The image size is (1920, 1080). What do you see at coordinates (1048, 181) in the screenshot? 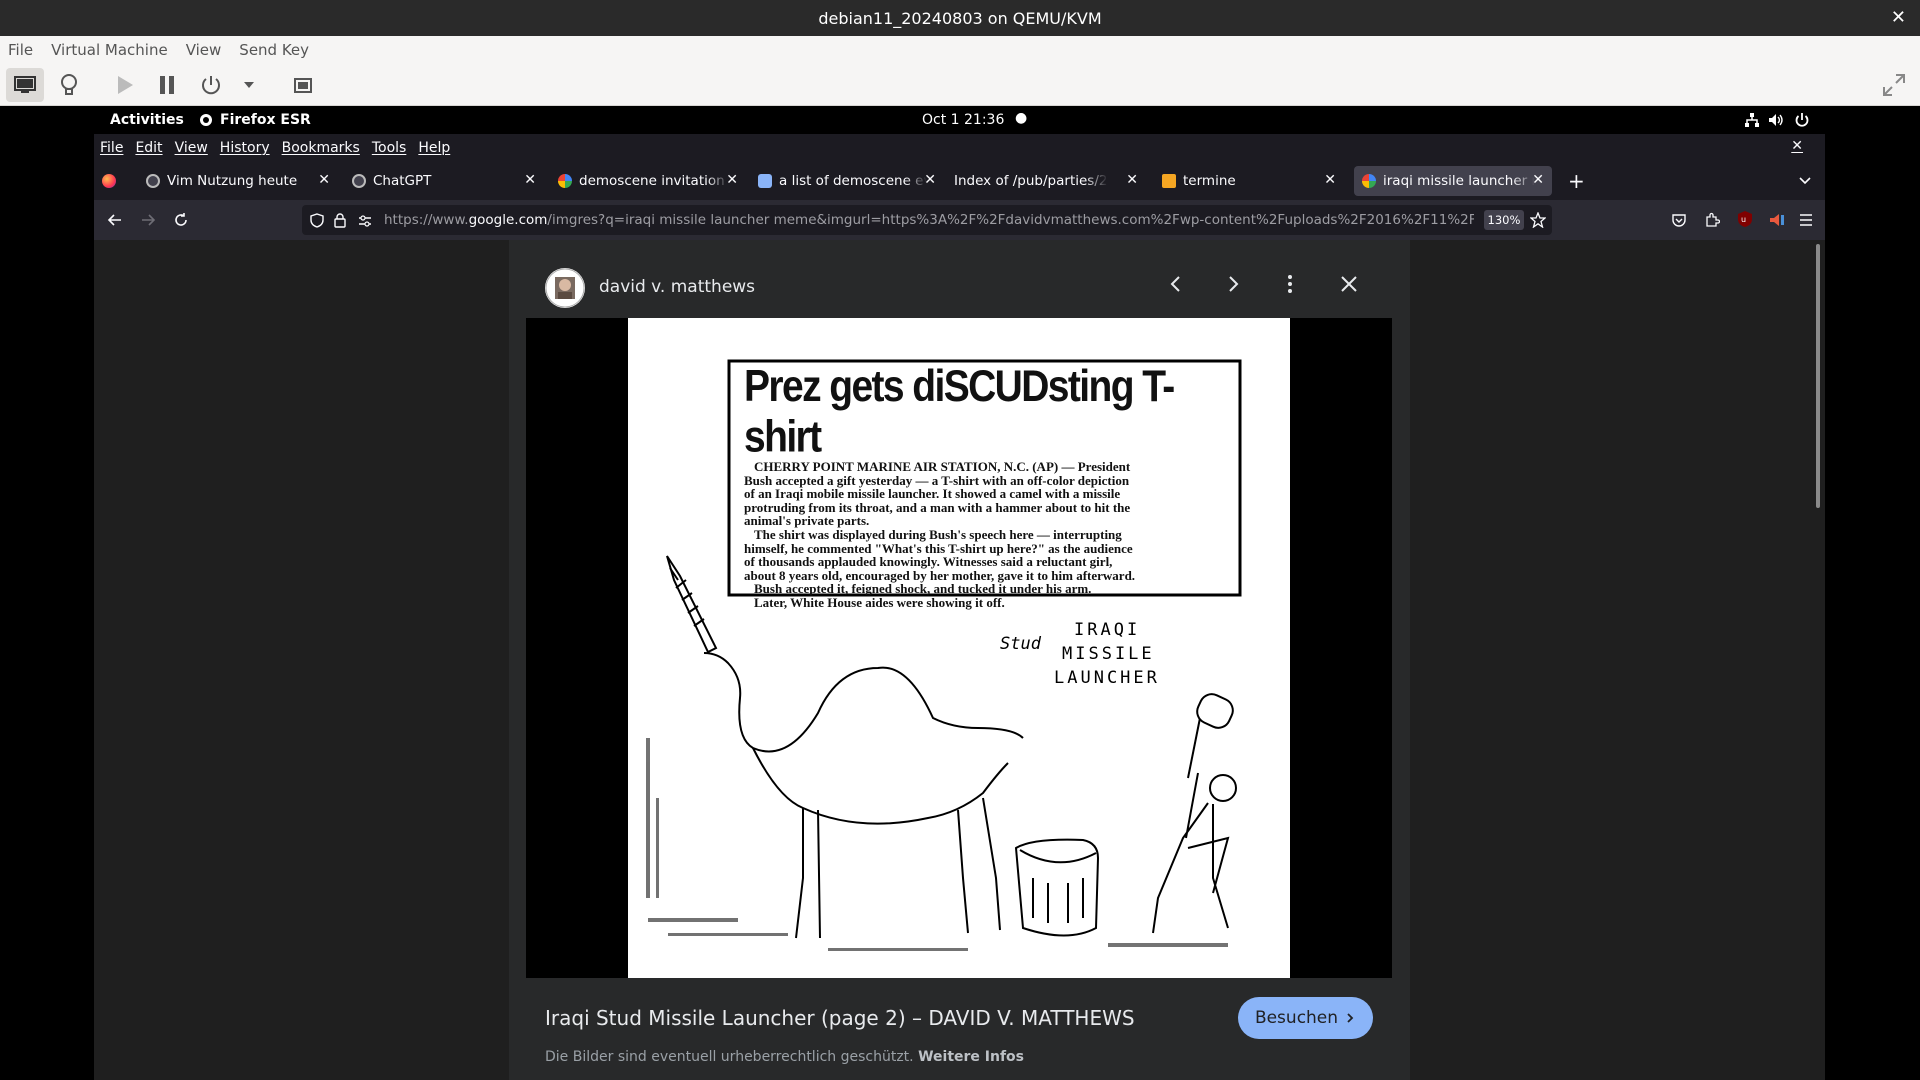
I see `tab-index-parties: Index of /pub/parties/2014/d ✕` at bounding box center [1048, 181].